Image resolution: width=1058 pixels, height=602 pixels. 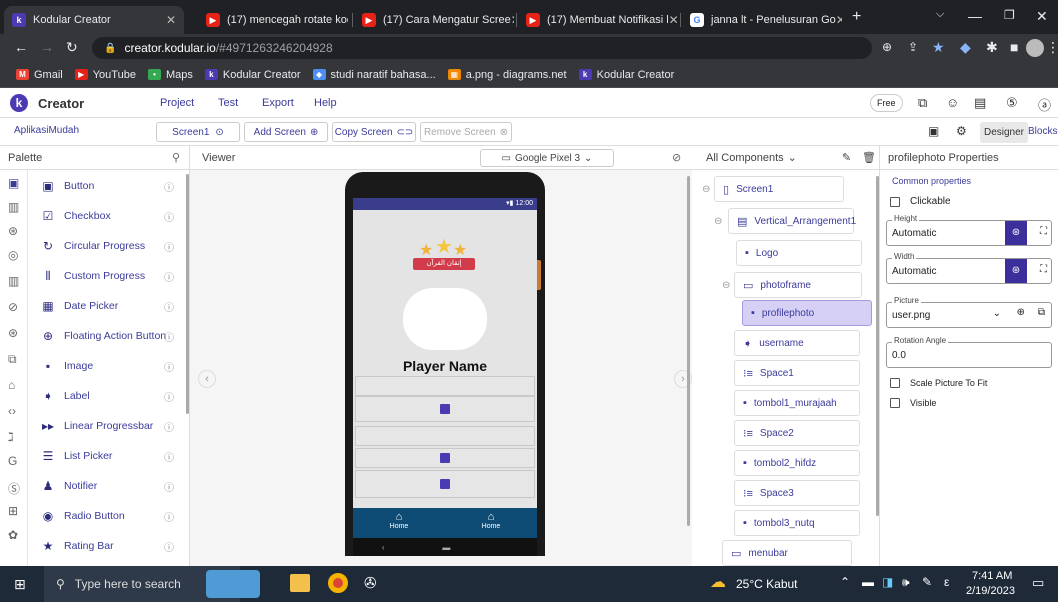 What do you see at coordinates (13, 307) in the screenshot?
I see `sensors-icon: ⊘` at bounding box center [13, 307].